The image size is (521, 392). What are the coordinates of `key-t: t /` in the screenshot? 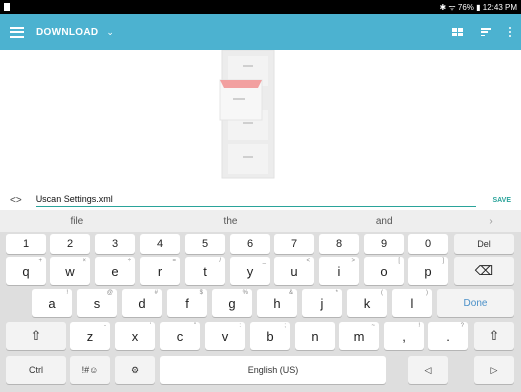 It's located at (205, 271).